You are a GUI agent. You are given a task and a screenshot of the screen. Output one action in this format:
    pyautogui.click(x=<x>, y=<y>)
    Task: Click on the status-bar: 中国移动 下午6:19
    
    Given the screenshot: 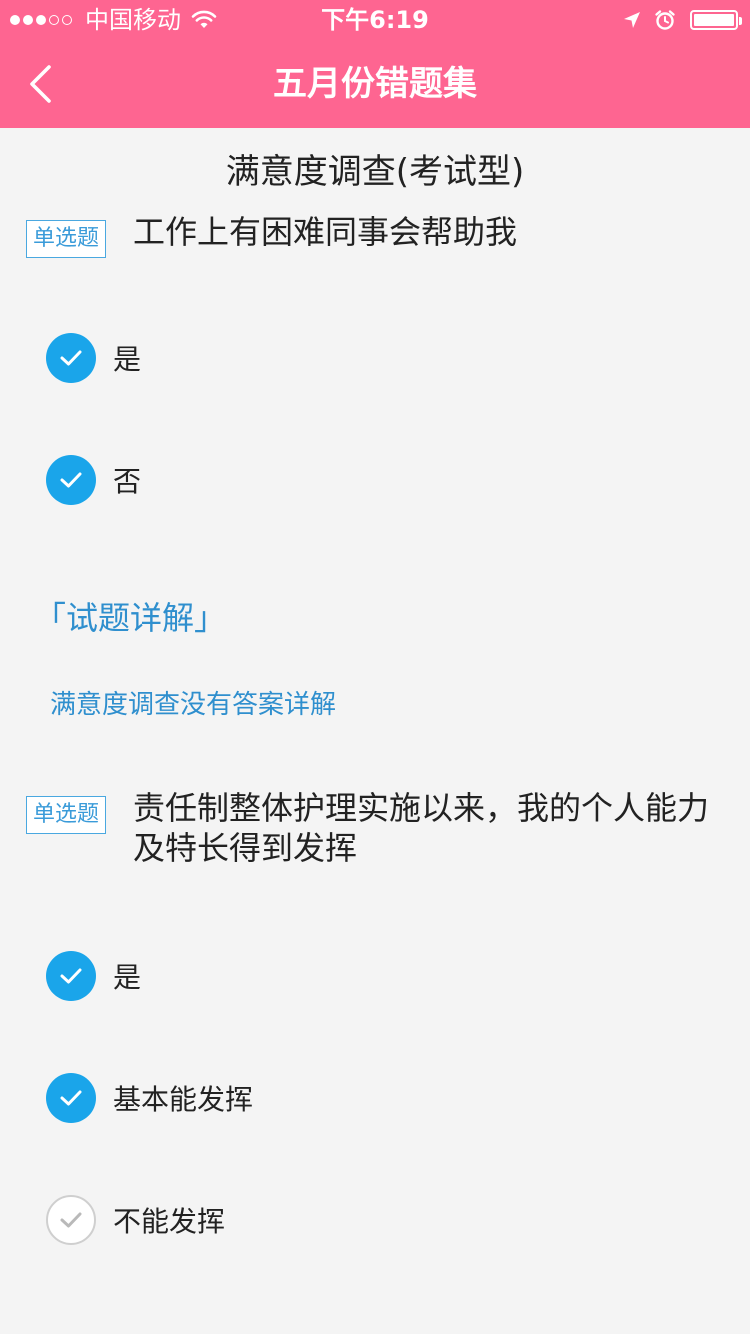 What is the action you would take?
    pyautogui.click(x=375, y=20)
    